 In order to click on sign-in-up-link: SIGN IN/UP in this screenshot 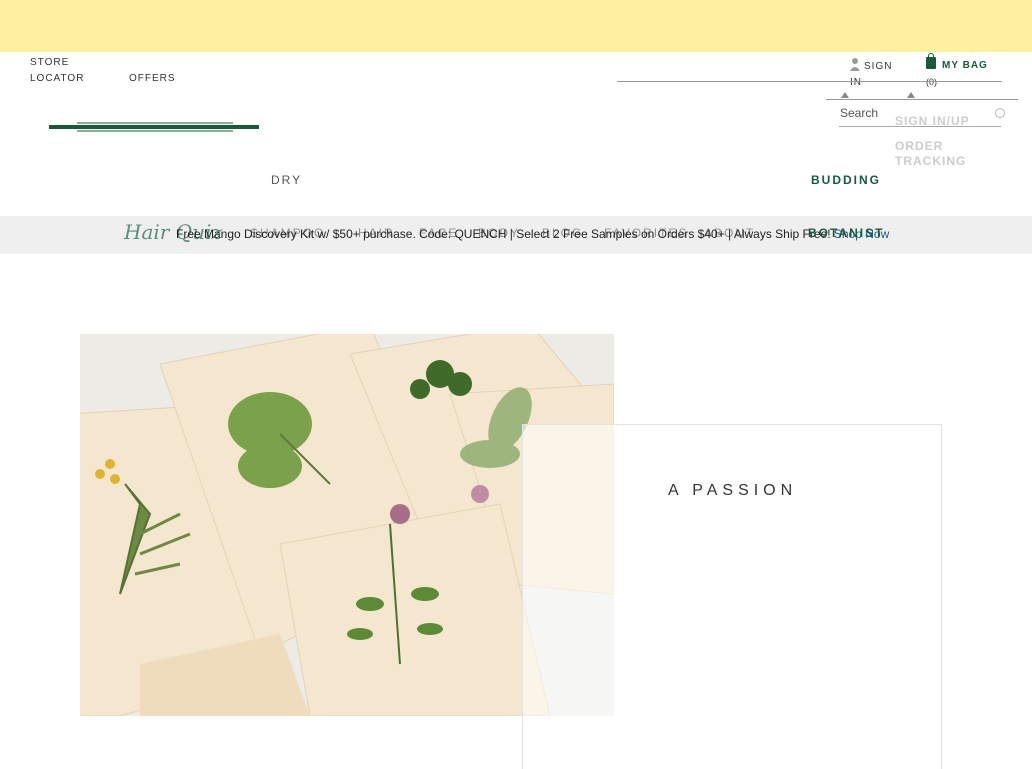, I will do `click(932, 121)`.